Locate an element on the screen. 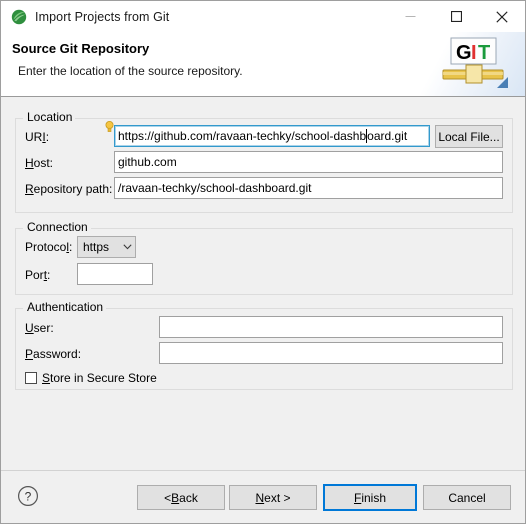 This screenshot has width=526, height=524. store-secure-checkbox: Store in Secure Store is located at coordinates (91, 378).